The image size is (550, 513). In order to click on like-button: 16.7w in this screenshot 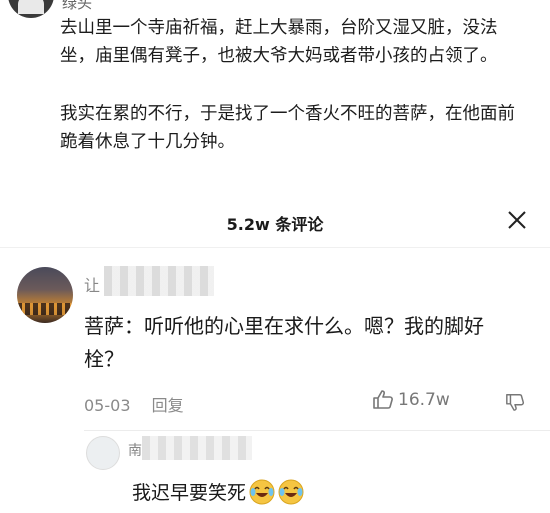, I will do `click(411, 400)`.